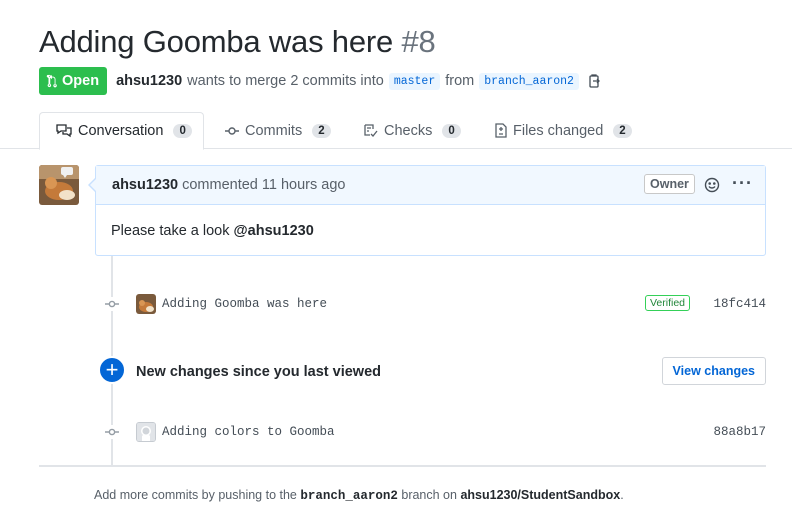  What do you see at coordinates (244, 304) in the screenshot?
I see `commit-message-link: Adding Goomba was here` at bounding box center [244, 304].